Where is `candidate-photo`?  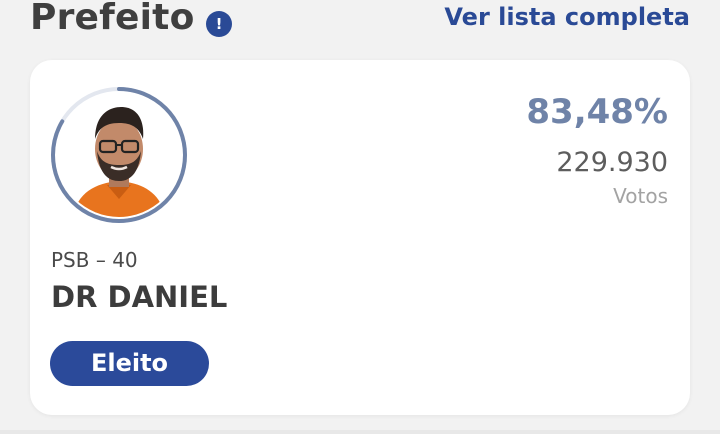 candidate-photo is located at coordinates (119, 155).